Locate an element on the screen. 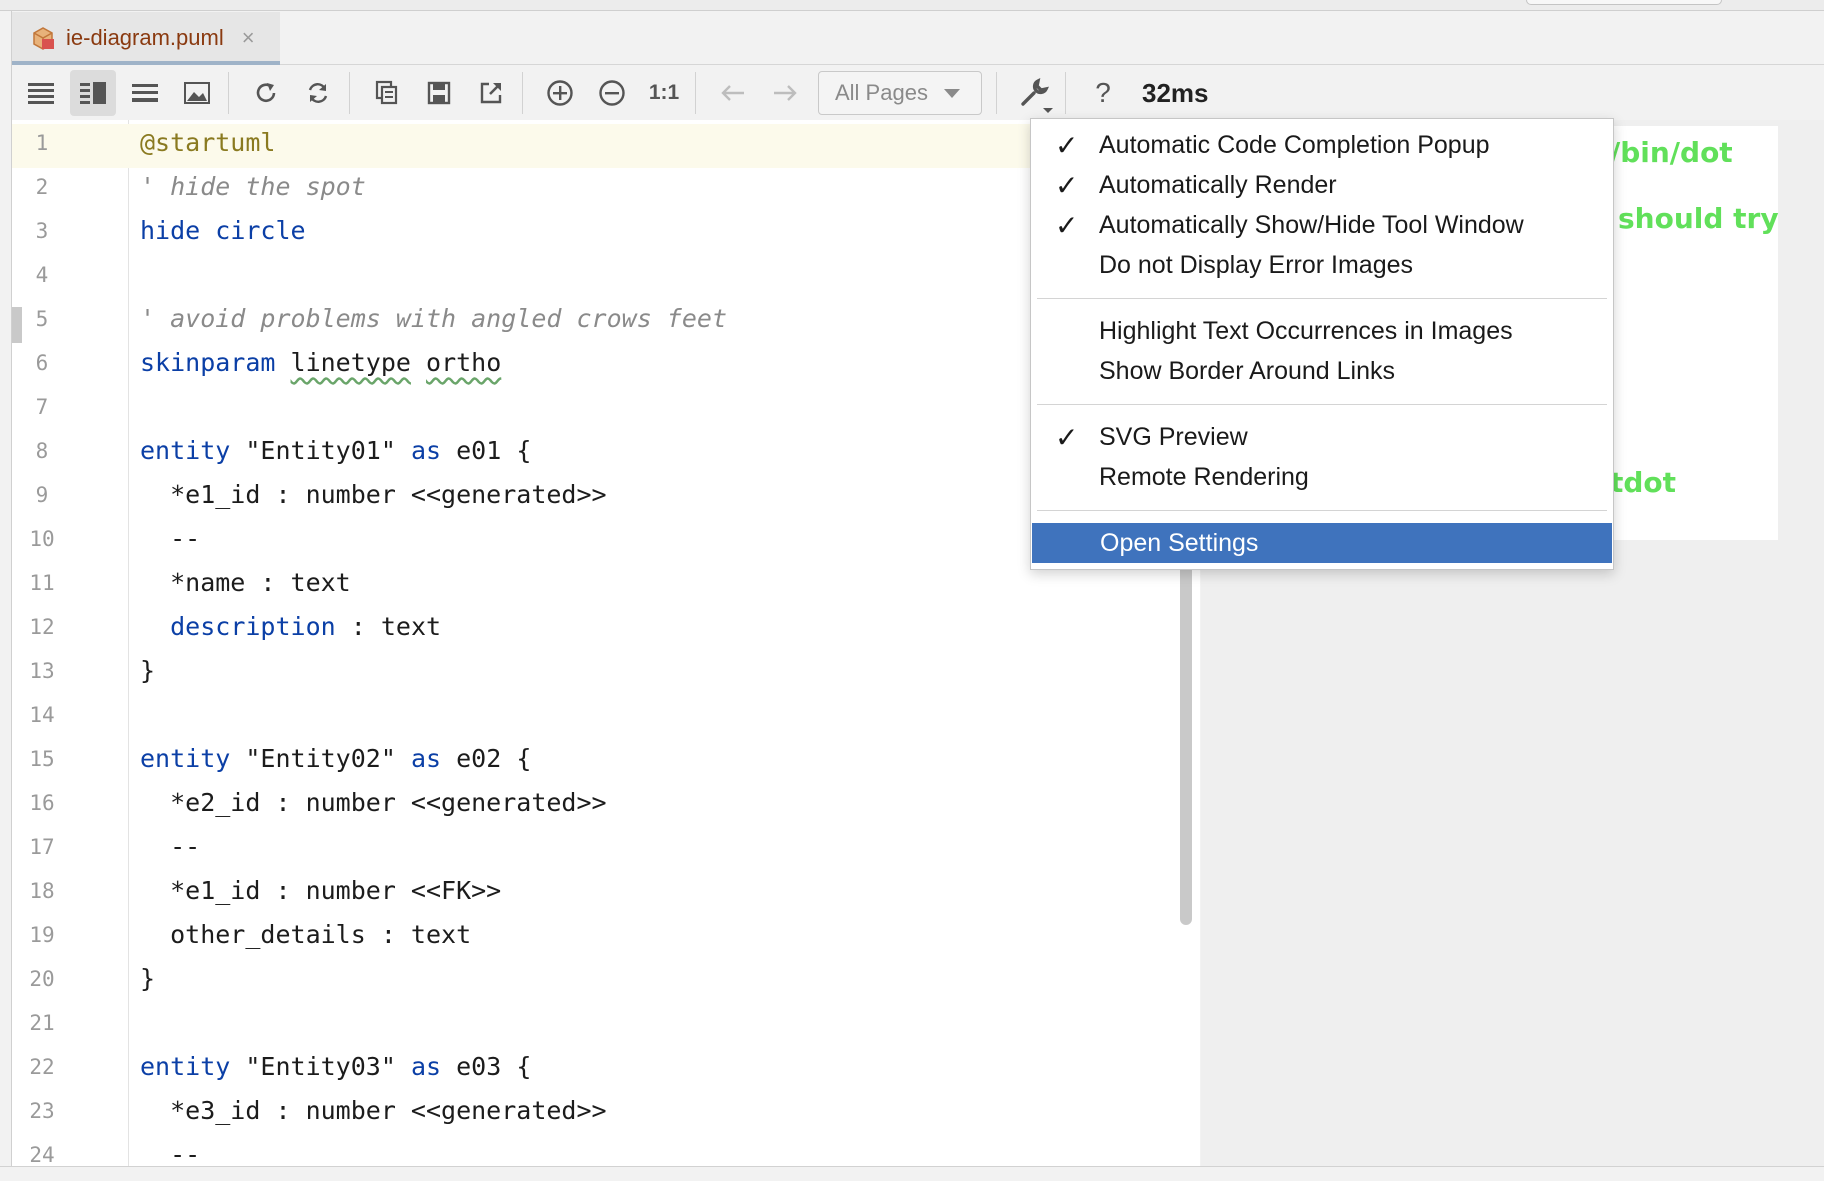  menu-separator is located at coordinates (1322, 510).